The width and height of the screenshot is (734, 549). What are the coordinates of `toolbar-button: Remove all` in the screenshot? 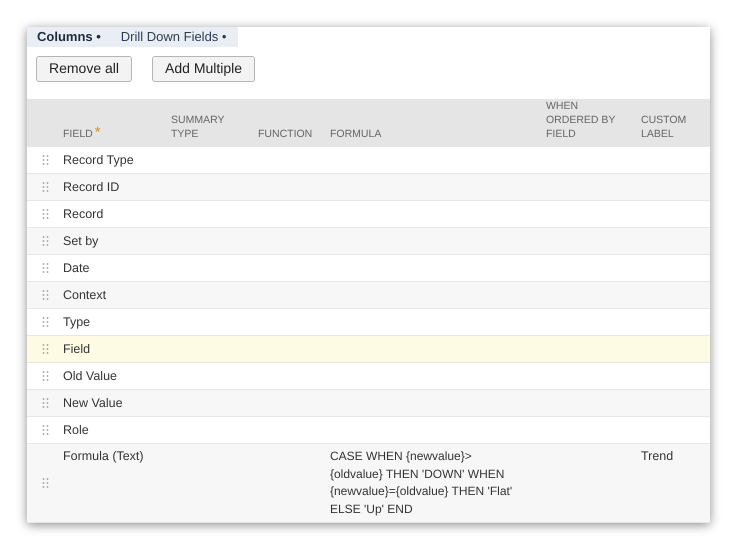 It's located at (84, 69).